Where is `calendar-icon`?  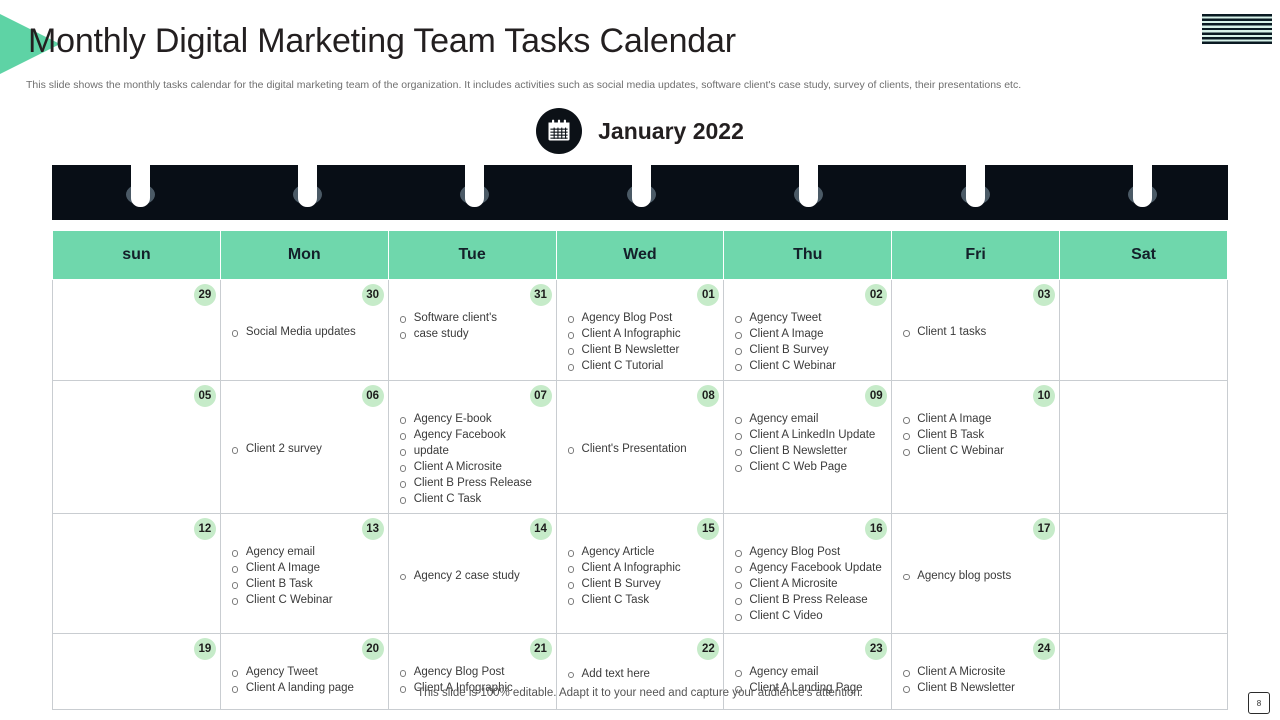
calendar-icon is located at coordinates (559, 131).